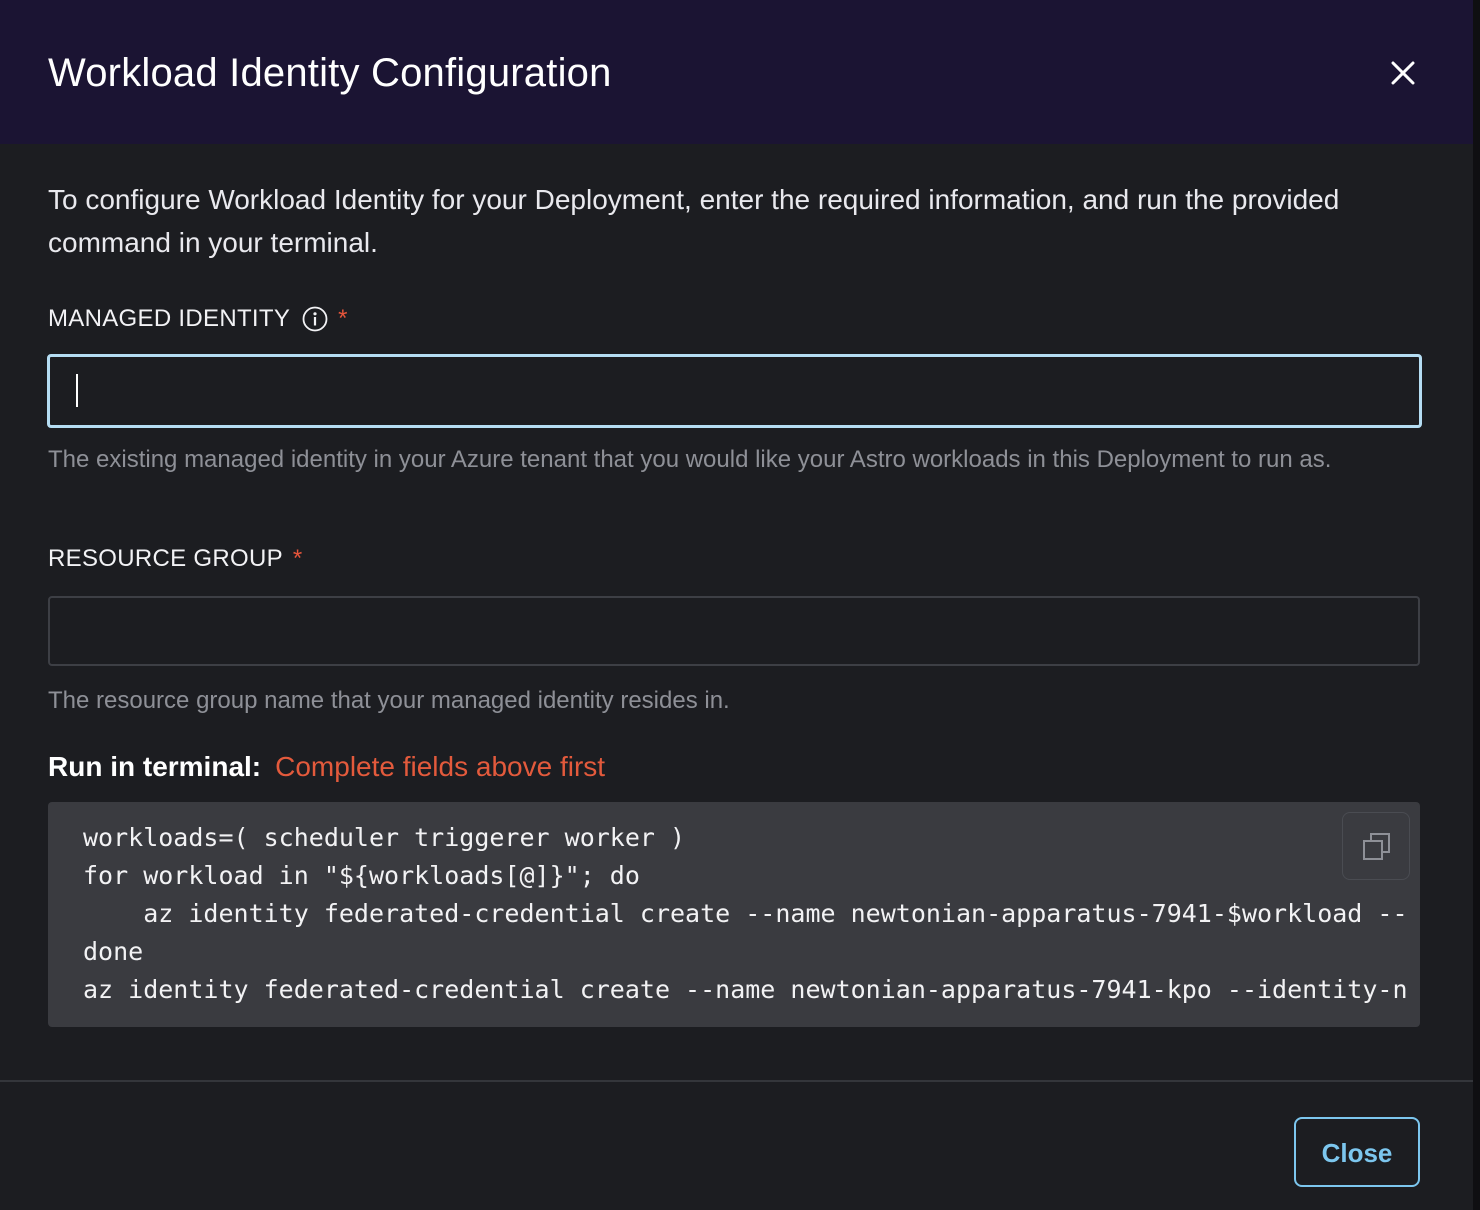 Image resolution: width=1480 pixels, height=1210 pixels. Describe the element at coordinates (113, 951) in the screenshot. I see `code-line: done` at that location.